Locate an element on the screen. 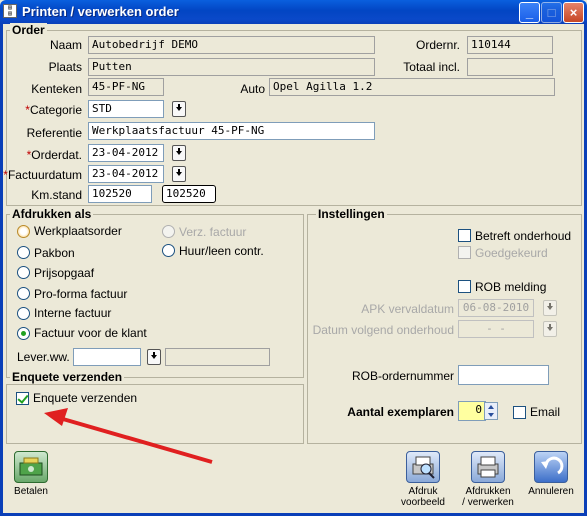 This screenshot has height=516, width=587. afdrukken-verwerken-button: Afdrukken / verwerken is located at coordinates (488, 479).